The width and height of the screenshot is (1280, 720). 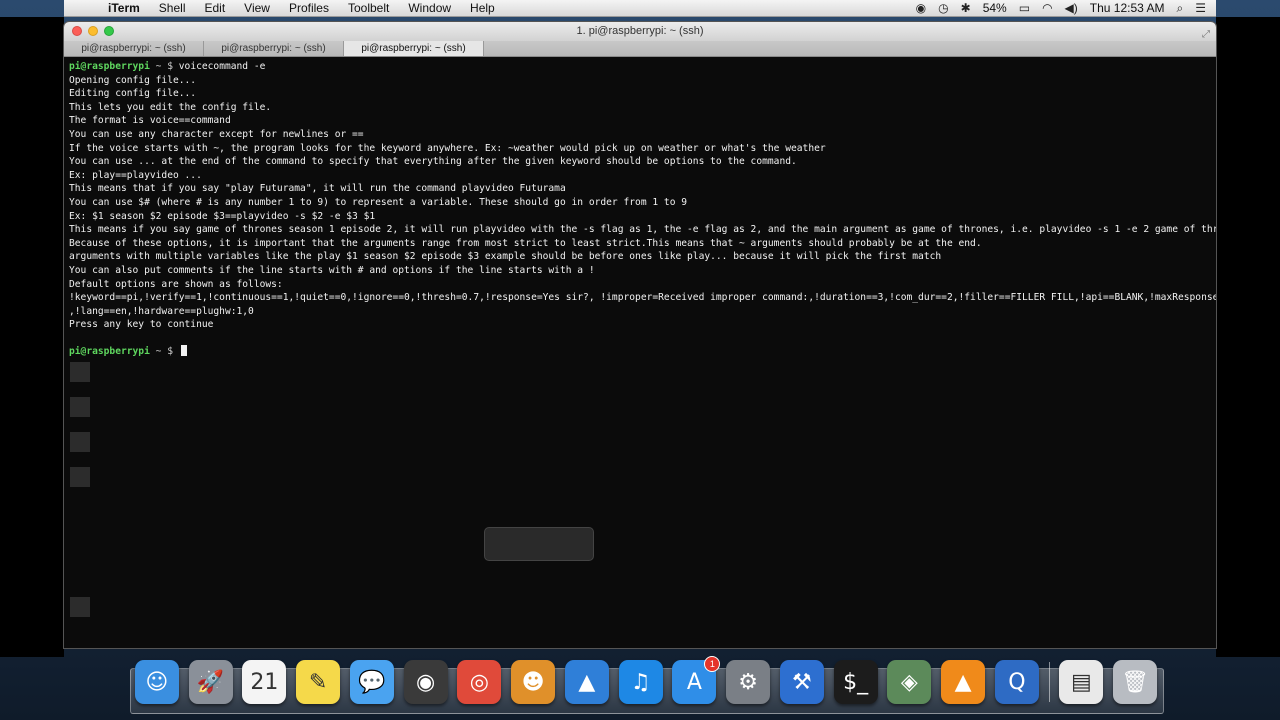 I want to click on output-line: Default options are shown as follows:, so click(x=176, y=284).